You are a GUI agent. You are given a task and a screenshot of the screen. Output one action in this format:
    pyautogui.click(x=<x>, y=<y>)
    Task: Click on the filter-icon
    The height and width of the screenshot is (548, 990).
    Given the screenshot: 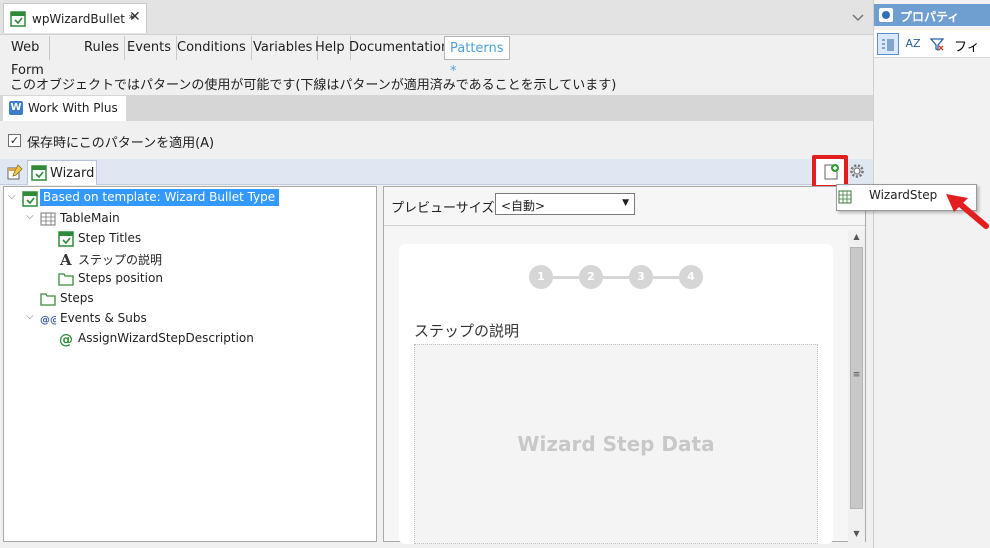 What is the action you would take?
    pyautogui.click(x=937, y=44)
    